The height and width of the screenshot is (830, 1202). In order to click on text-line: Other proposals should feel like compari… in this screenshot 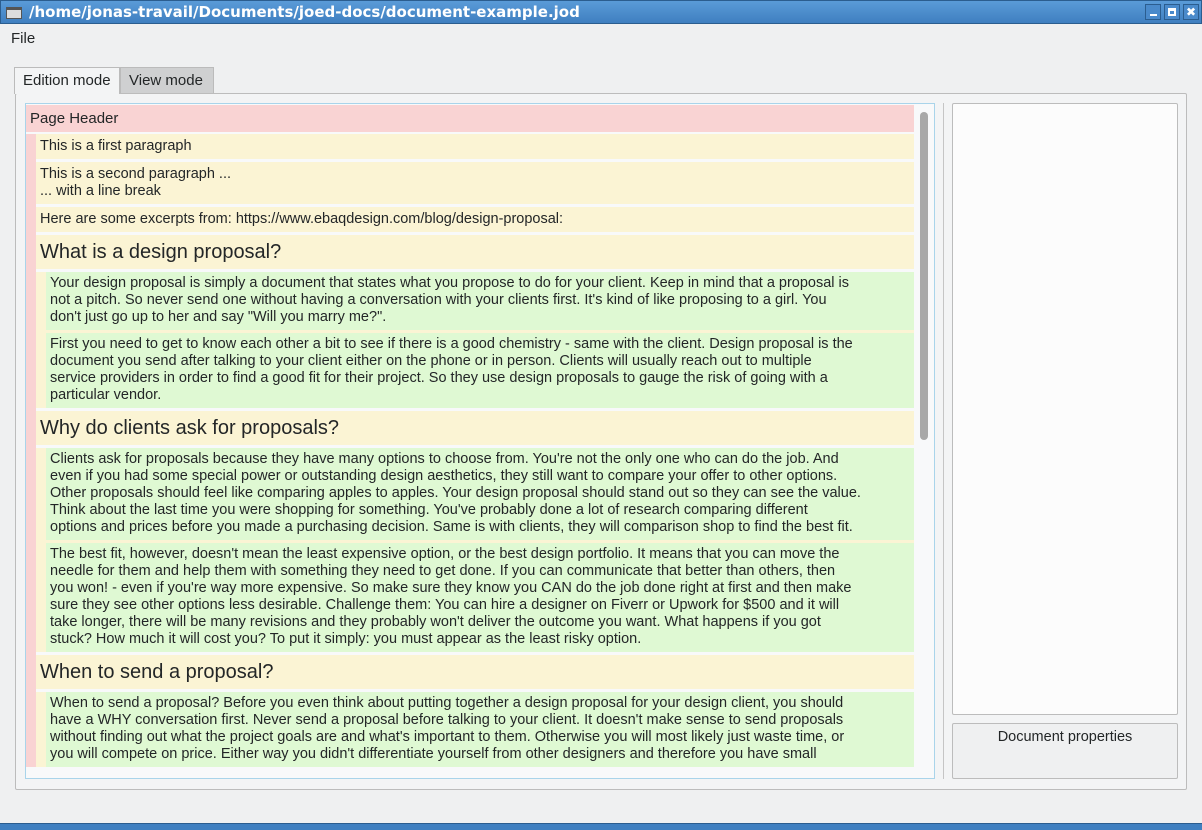, I will do `click(455, 493)`.